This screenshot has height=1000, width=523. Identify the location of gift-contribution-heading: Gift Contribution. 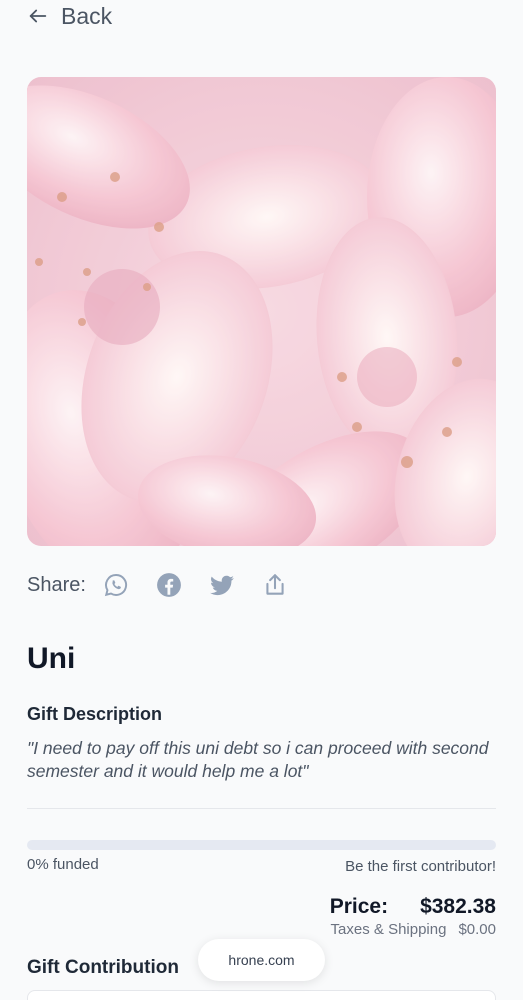
(103, 967).